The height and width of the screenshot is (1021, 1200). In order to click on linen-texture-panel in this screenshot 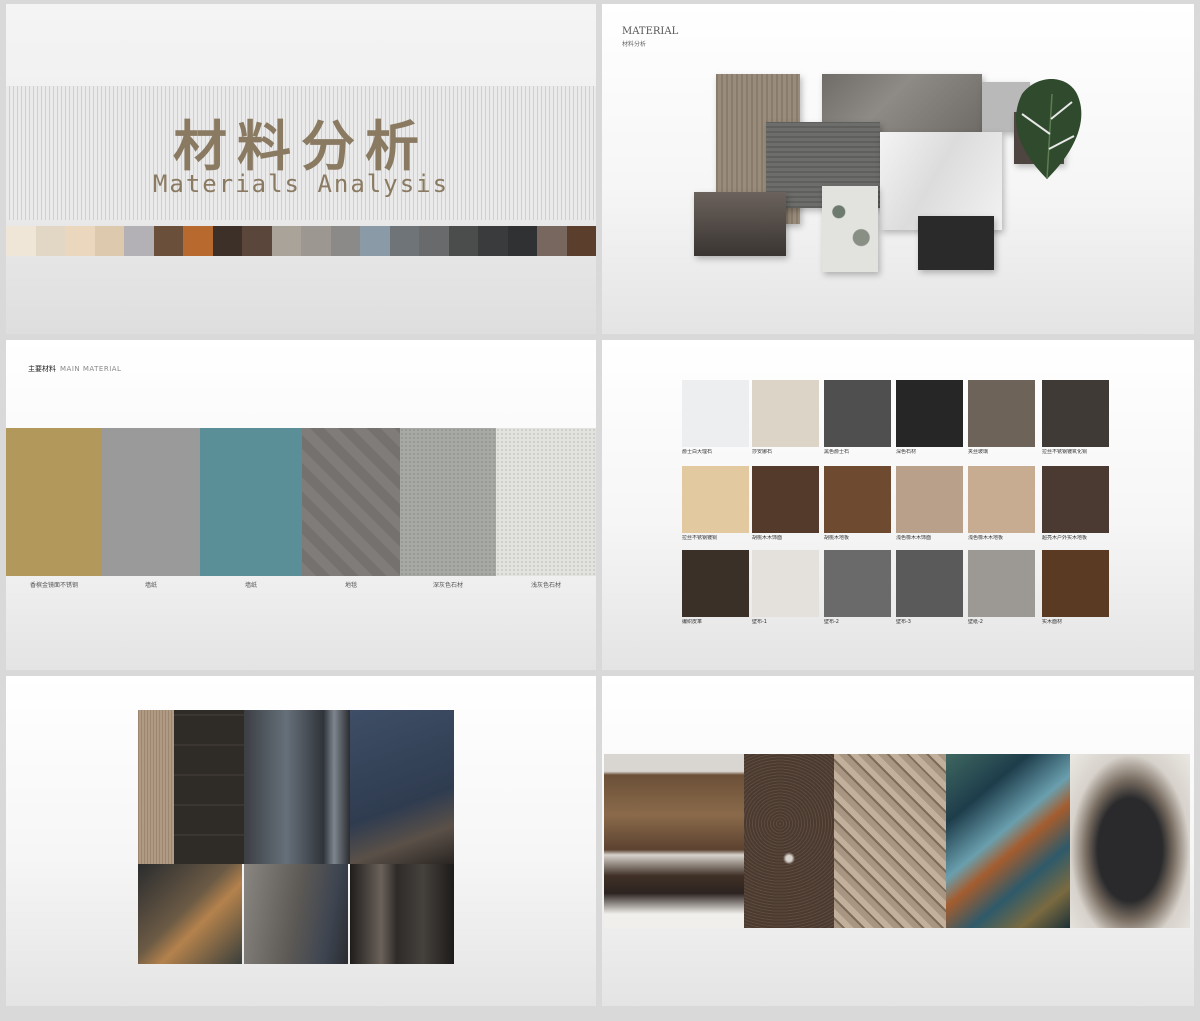, I will do `click(156, 787)`.